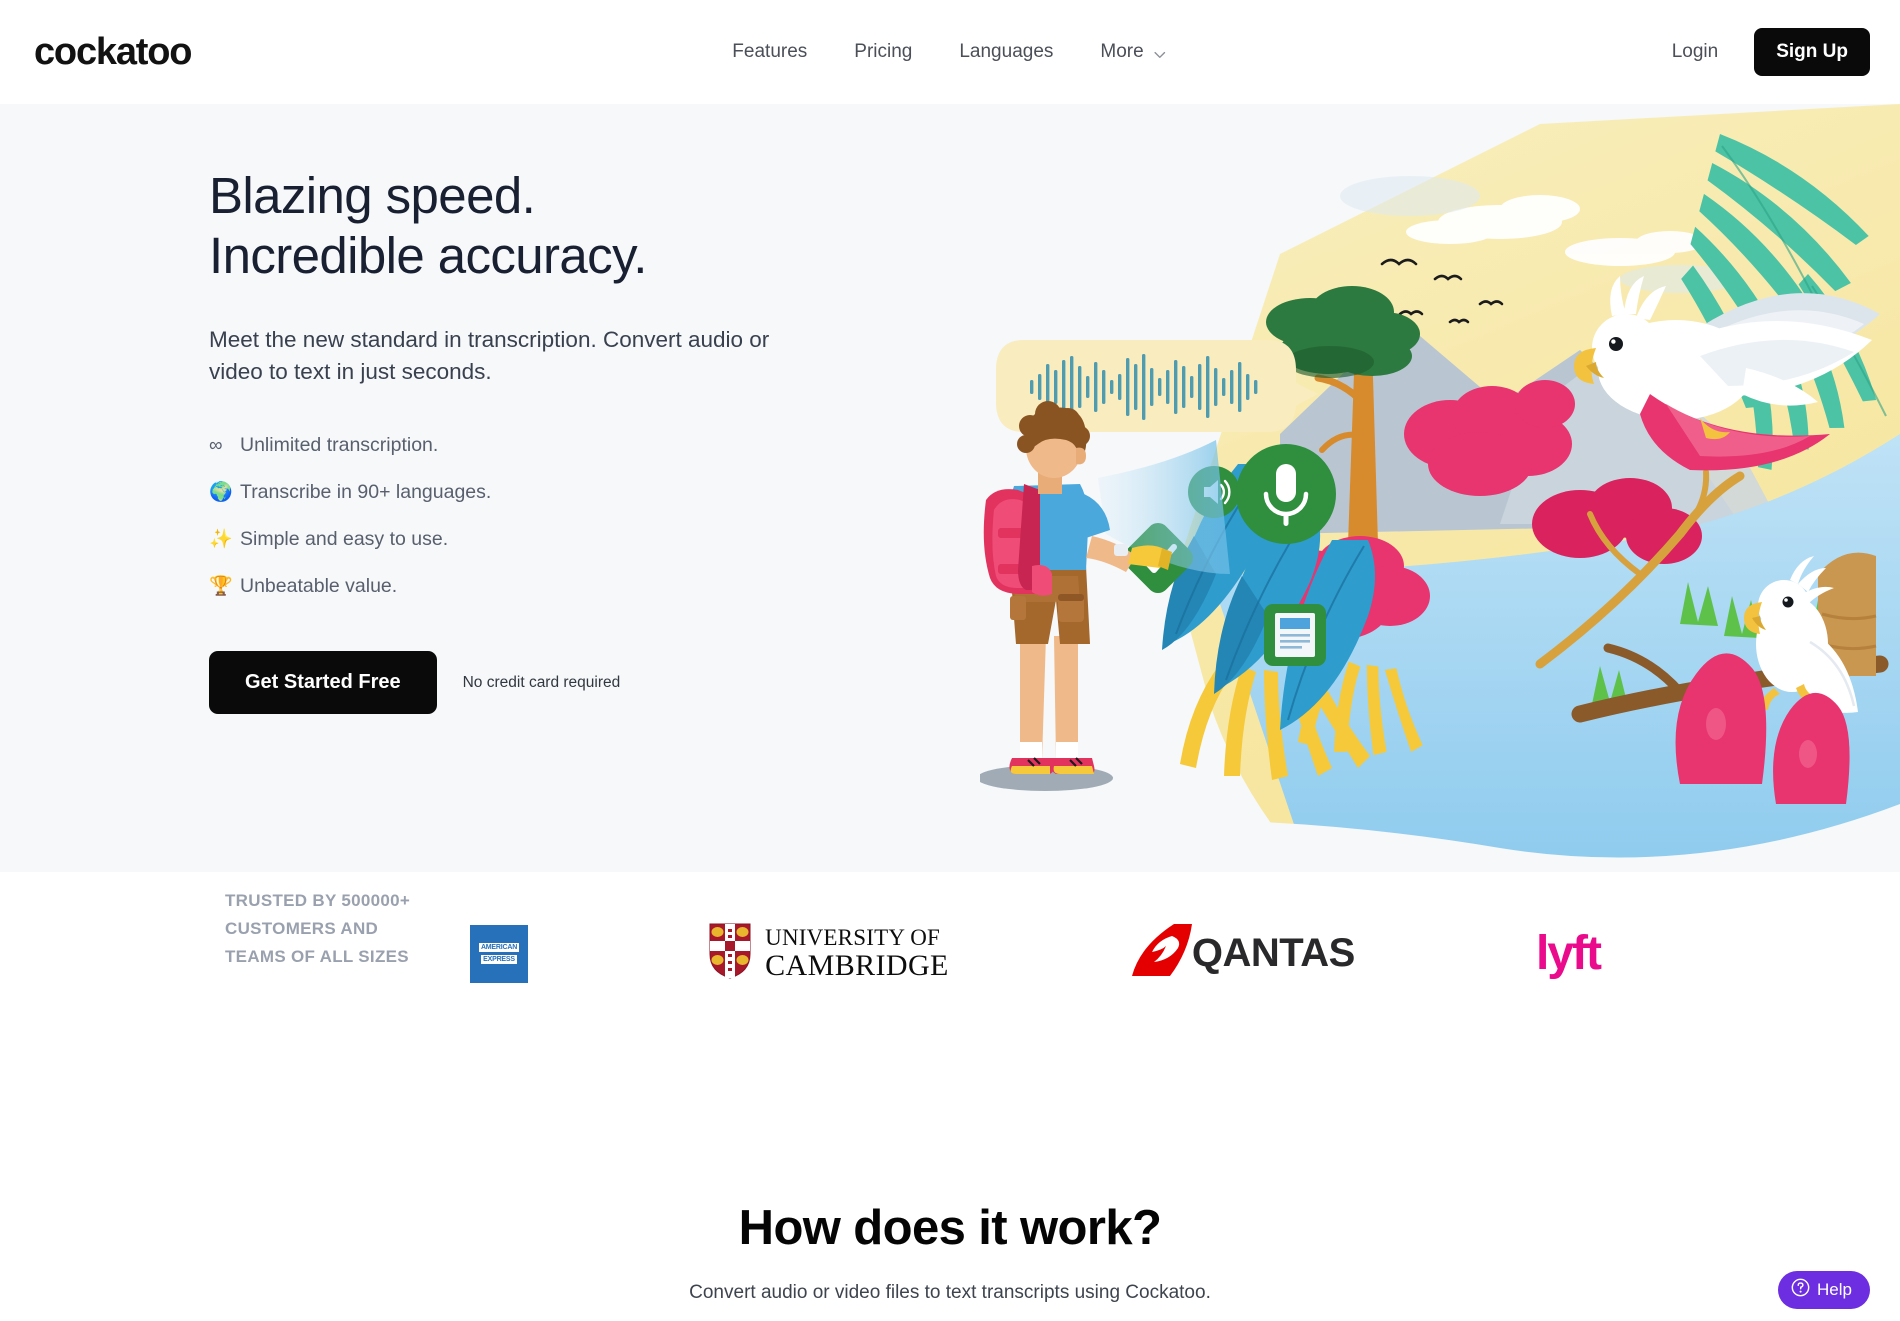 The image size is (1900, 1321). What do you see at coordinates (529, 445) in the screenshot?
I see `feature-item-unlimited: ∞ Unlimited transcription.` at bounding box center [529, 445].